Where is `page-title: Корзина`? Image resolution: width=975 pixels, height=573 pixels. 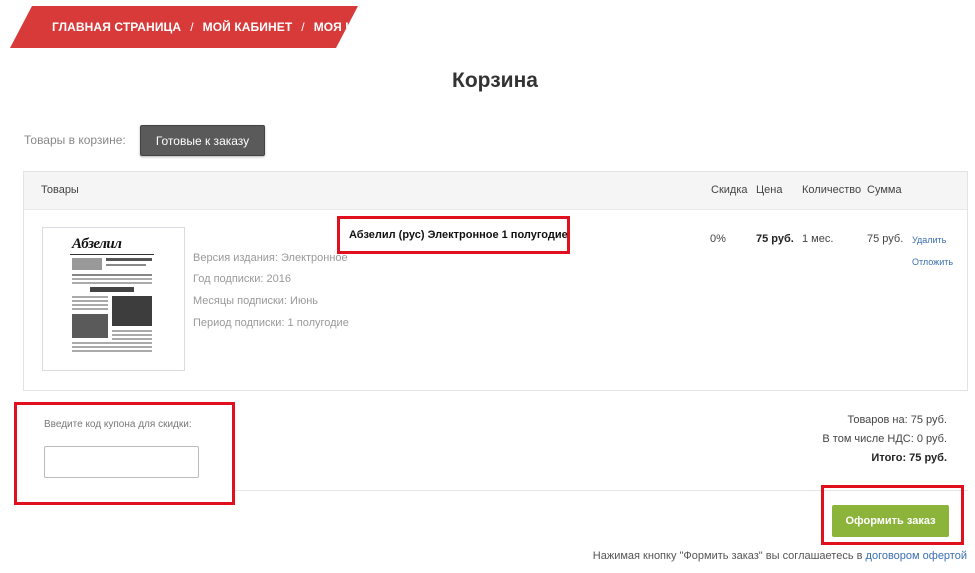
page-title: Корзина is located at coordinates (495, 80).